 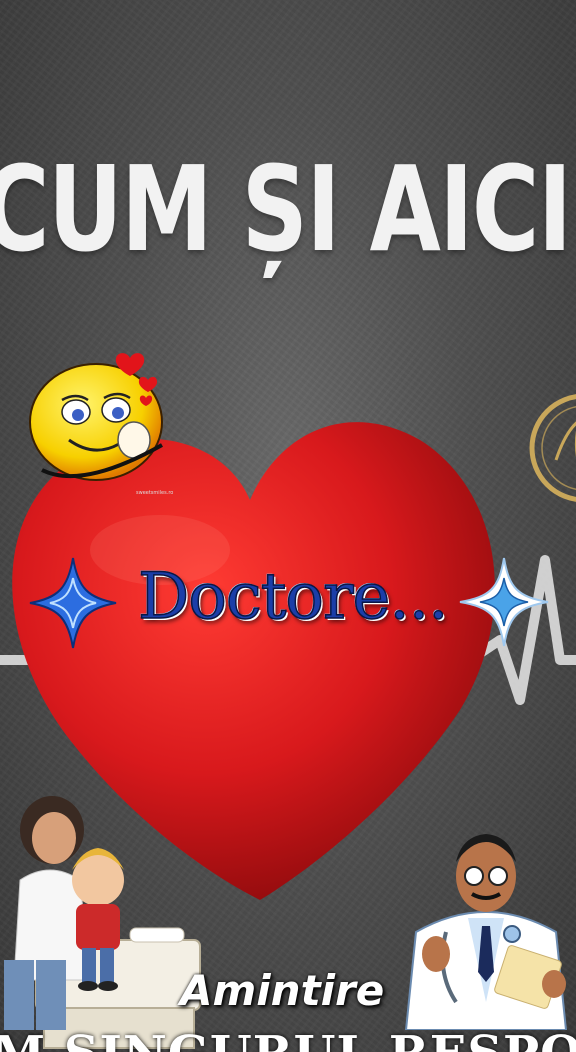 I want to click on doctor-icon, so click(x=486, y=932).